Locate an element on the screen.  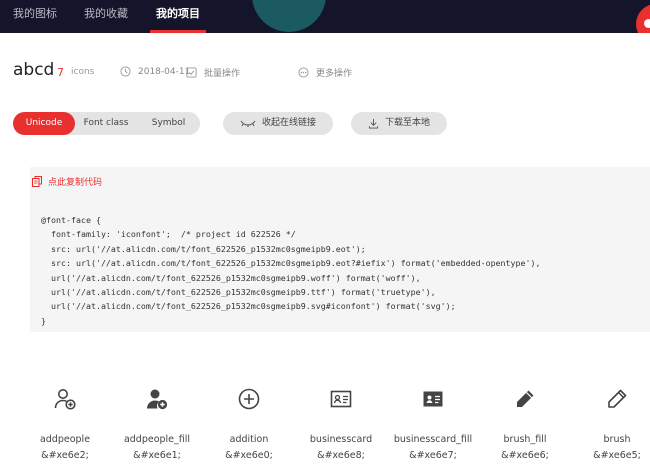
top-nav: 我的图标 我的收藏 我的项目 is located at coordinates (325, 16).